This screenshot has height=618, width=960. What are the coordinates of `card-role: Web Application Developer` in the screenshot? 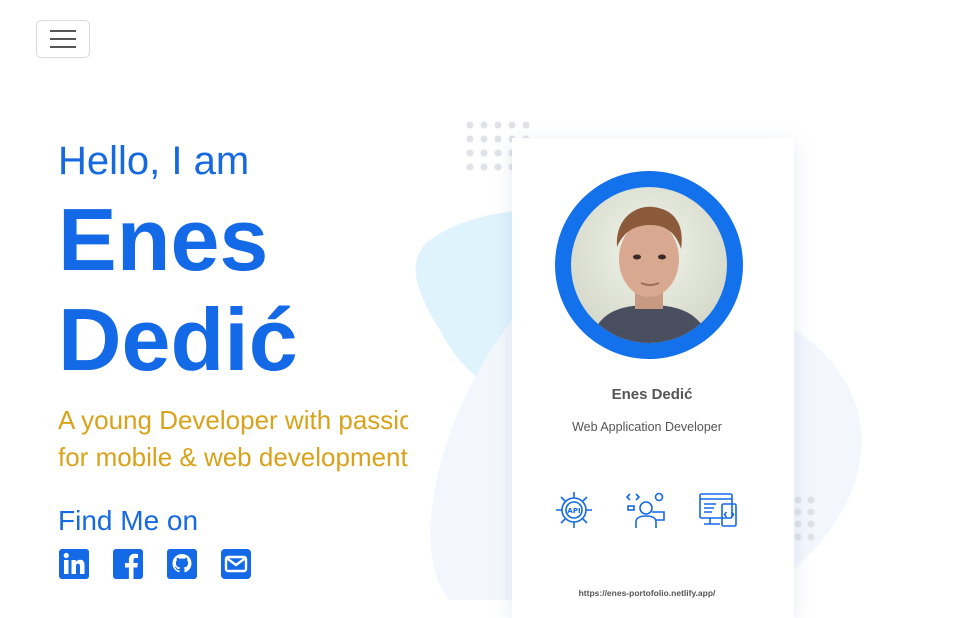 It's located at (647, 427).